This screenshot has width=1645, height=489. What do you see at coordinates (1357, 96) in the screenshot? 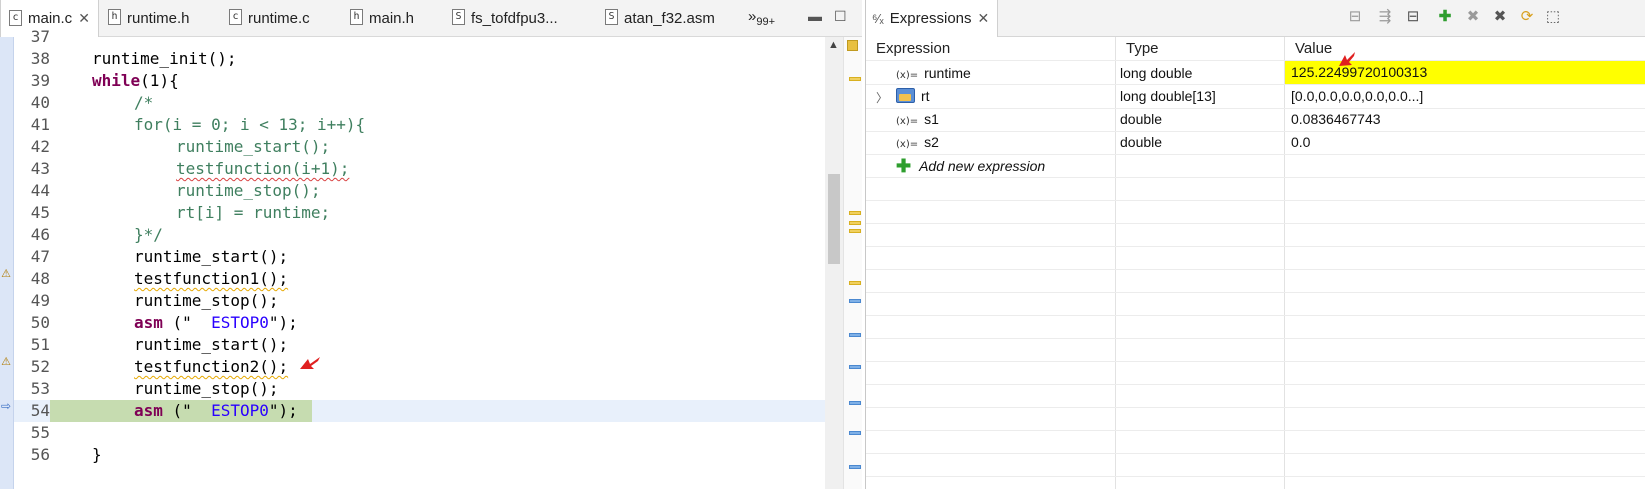
I see `expression-value: [0.0,0.0,0.0,0.0,0.0...]` at bounding box center [1357, 96].